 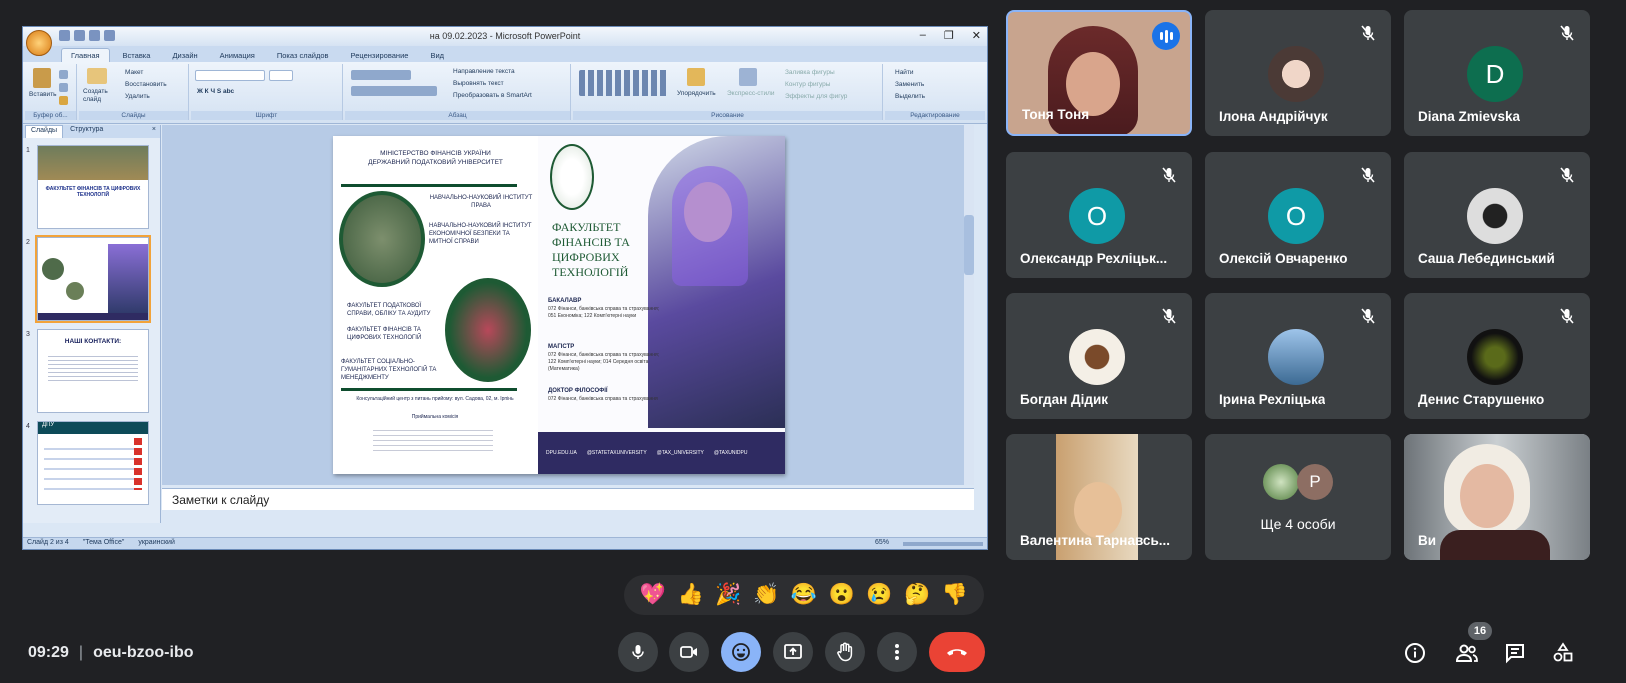 What do you see at coordinates (1099, 73) in the screenshot?
I see `participant-tile: Тоня Тоня` at bounding box center [1099, 73].